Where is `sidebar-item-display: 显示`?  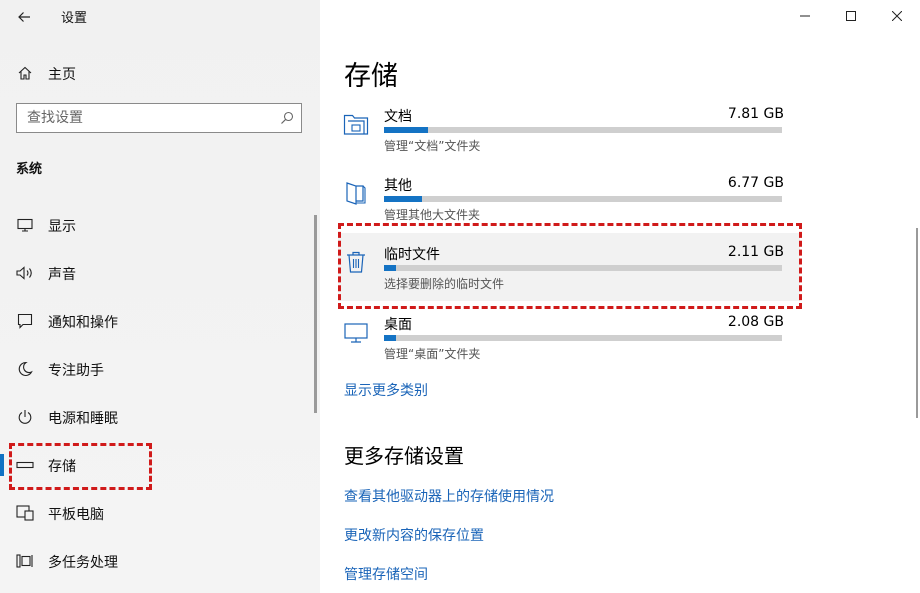
sidebar-item-display: 显示 is located at coordinates (159, 225).